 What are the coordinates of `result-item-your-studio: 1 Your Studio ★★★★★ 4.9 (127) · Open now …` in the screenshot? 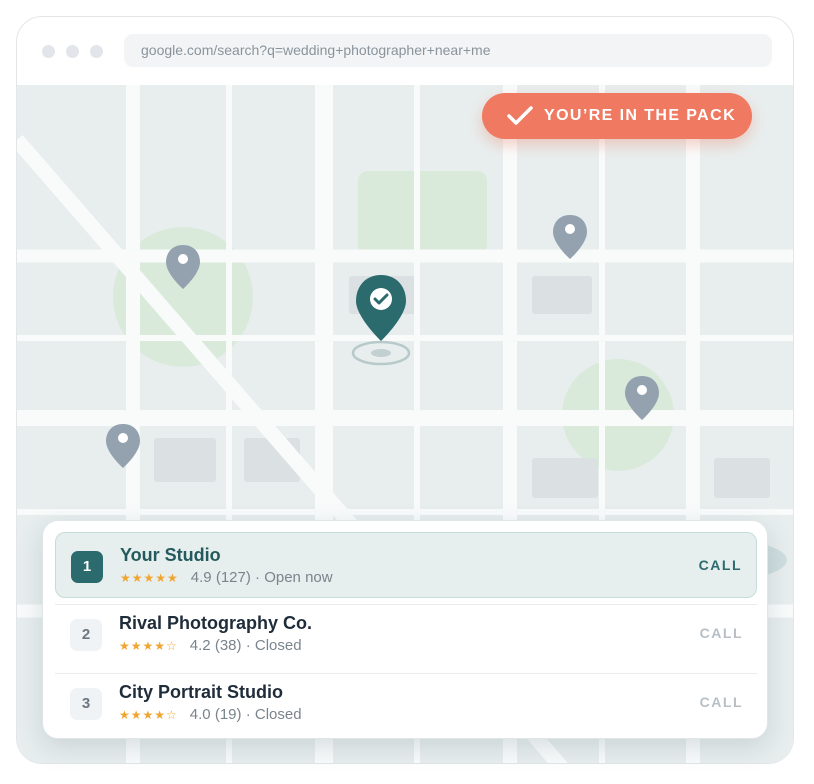 It's located at (406, 565).